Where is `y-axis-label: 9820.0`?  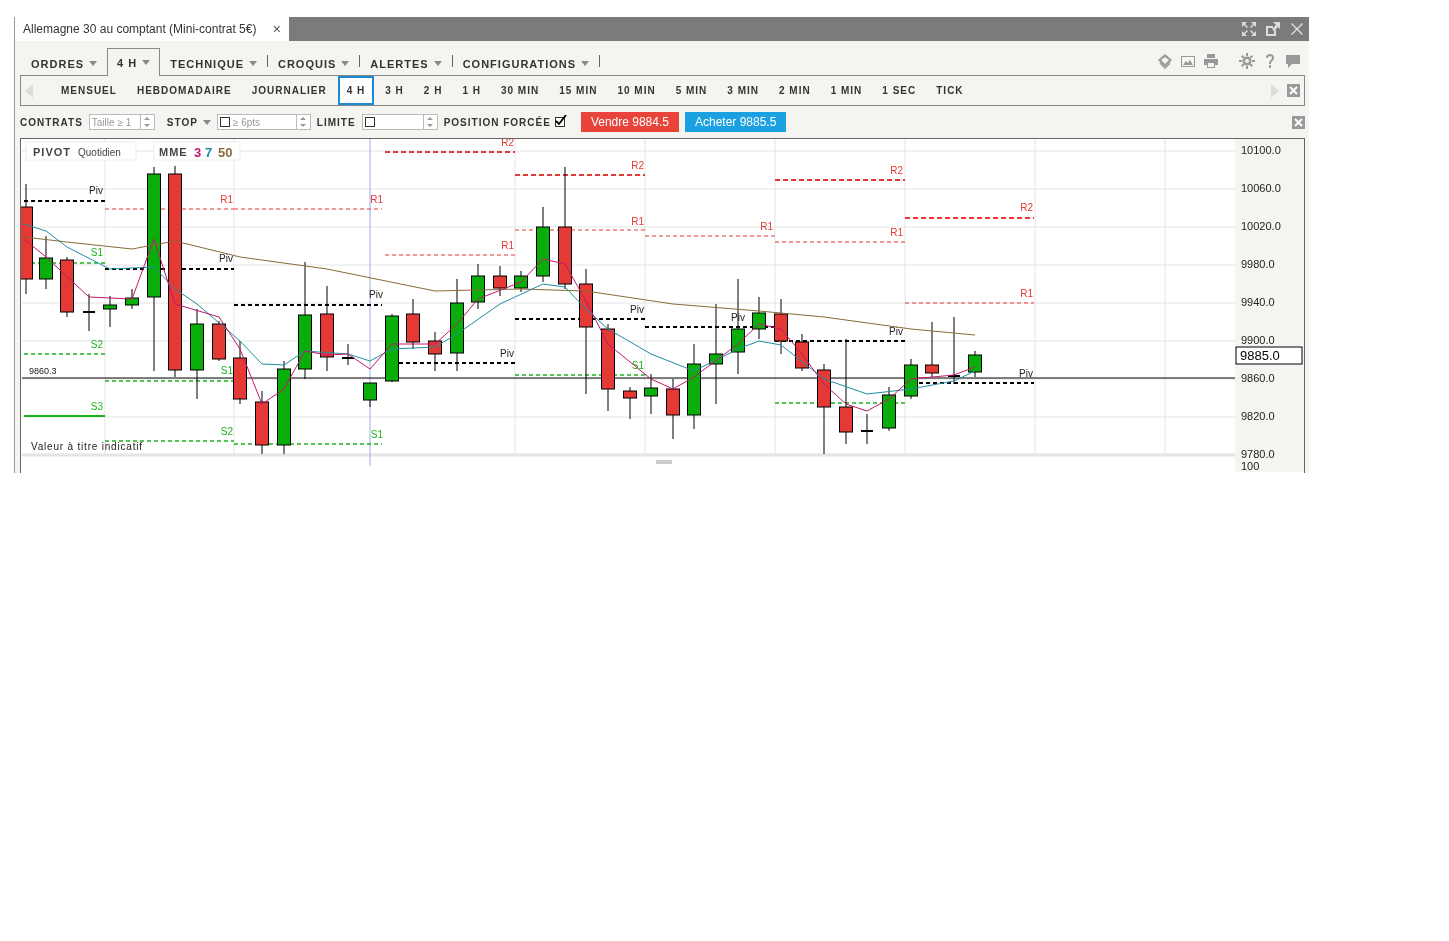
y-axis-label: 9820.0 is located at coordinates (1258, 416).